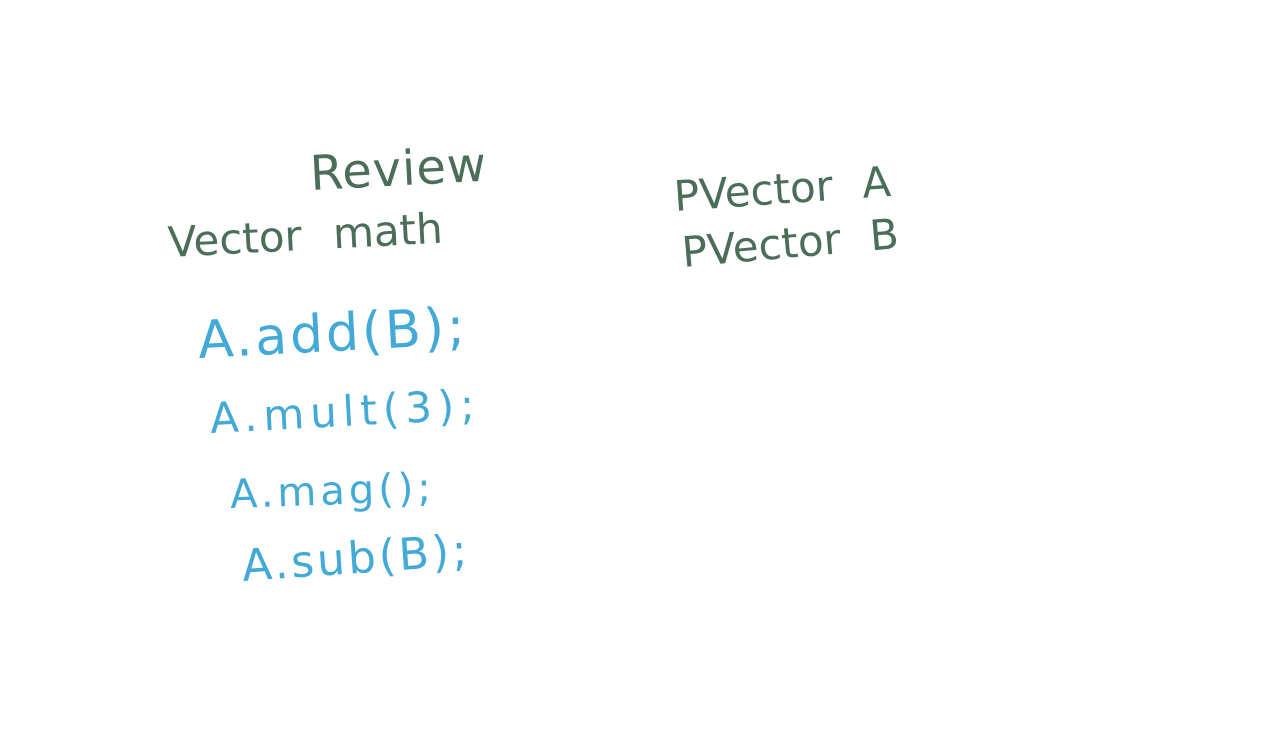  I want to click on code-line-mult: A.mult(3);, so click(345, 411).